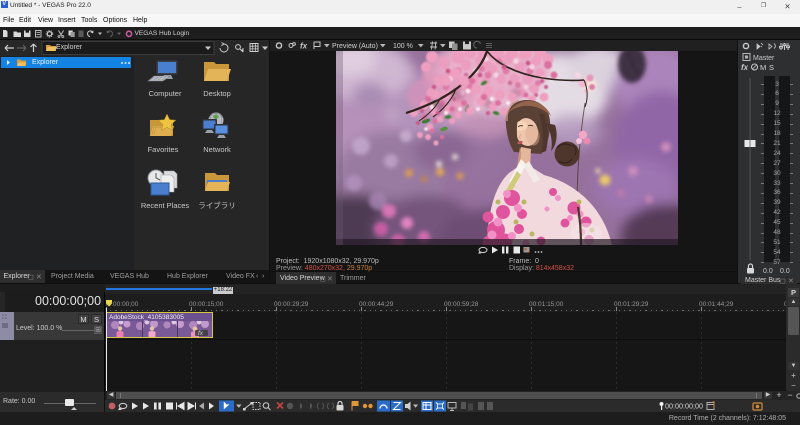 This screenshot has height=425, width=800. I want to click on svg-text: fx, so click(304, 46).